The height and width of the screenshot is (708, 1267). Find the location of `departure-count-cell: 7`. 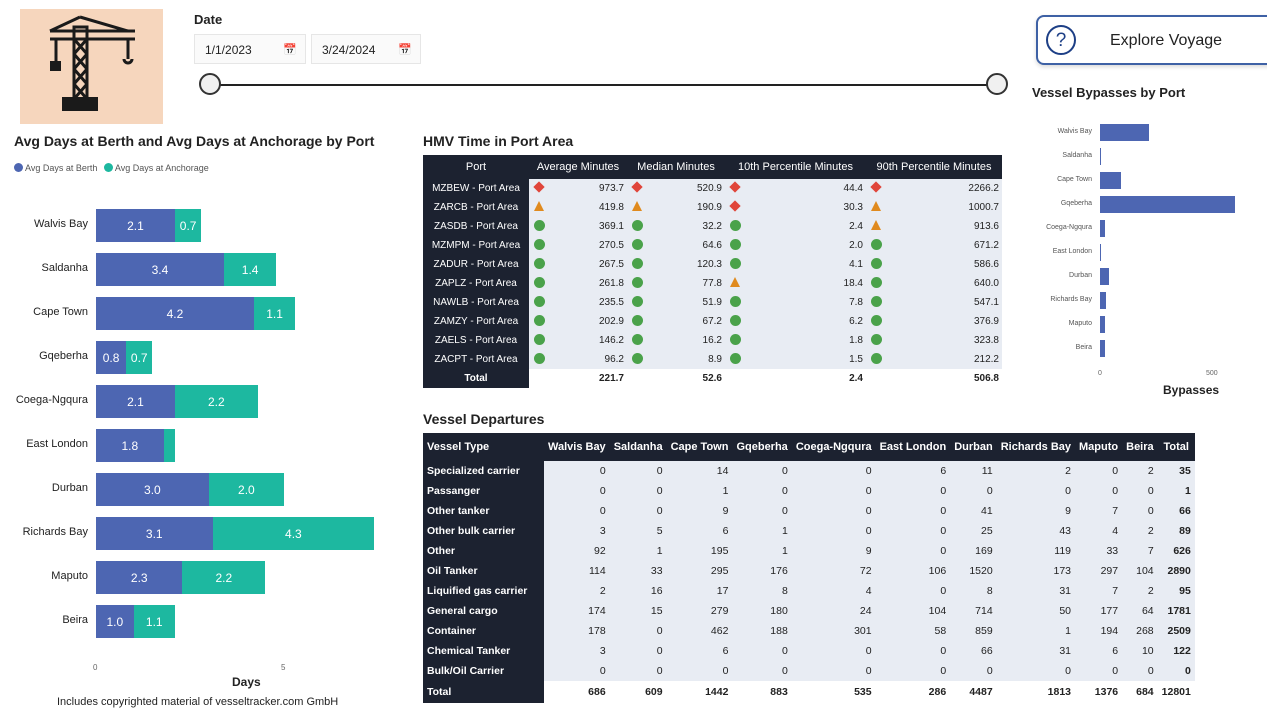

departure-count-cell: 7 is located at coordinates (1099, 511).